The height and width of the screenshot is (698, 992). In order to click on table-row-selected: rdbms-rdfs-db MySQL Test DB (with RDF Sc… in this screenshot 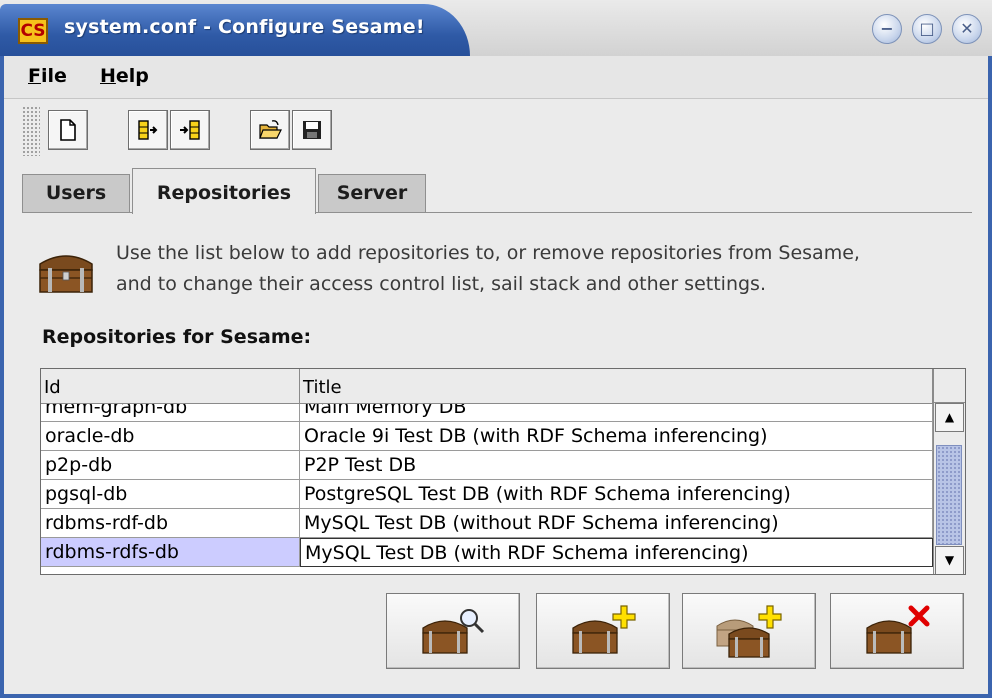, I will do `click(487, 552)`.